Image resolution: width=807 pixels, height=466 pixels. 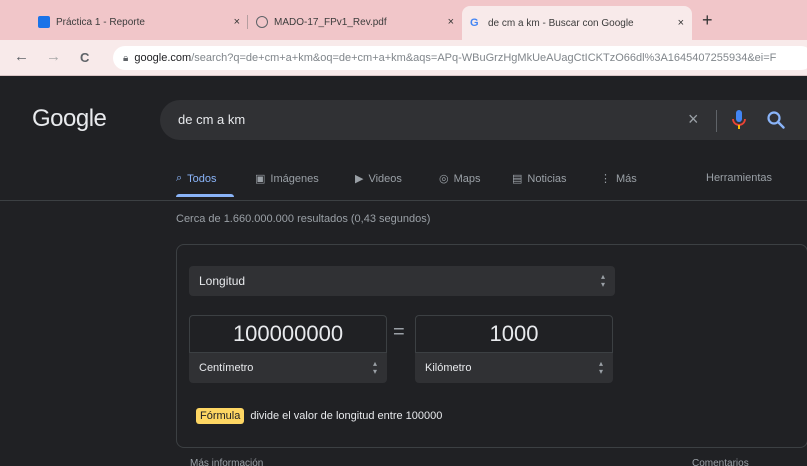 What do you see at coordinates (403, 200) in the screenshot?
I see `tabs-divider` at bounding box center [403, 200].